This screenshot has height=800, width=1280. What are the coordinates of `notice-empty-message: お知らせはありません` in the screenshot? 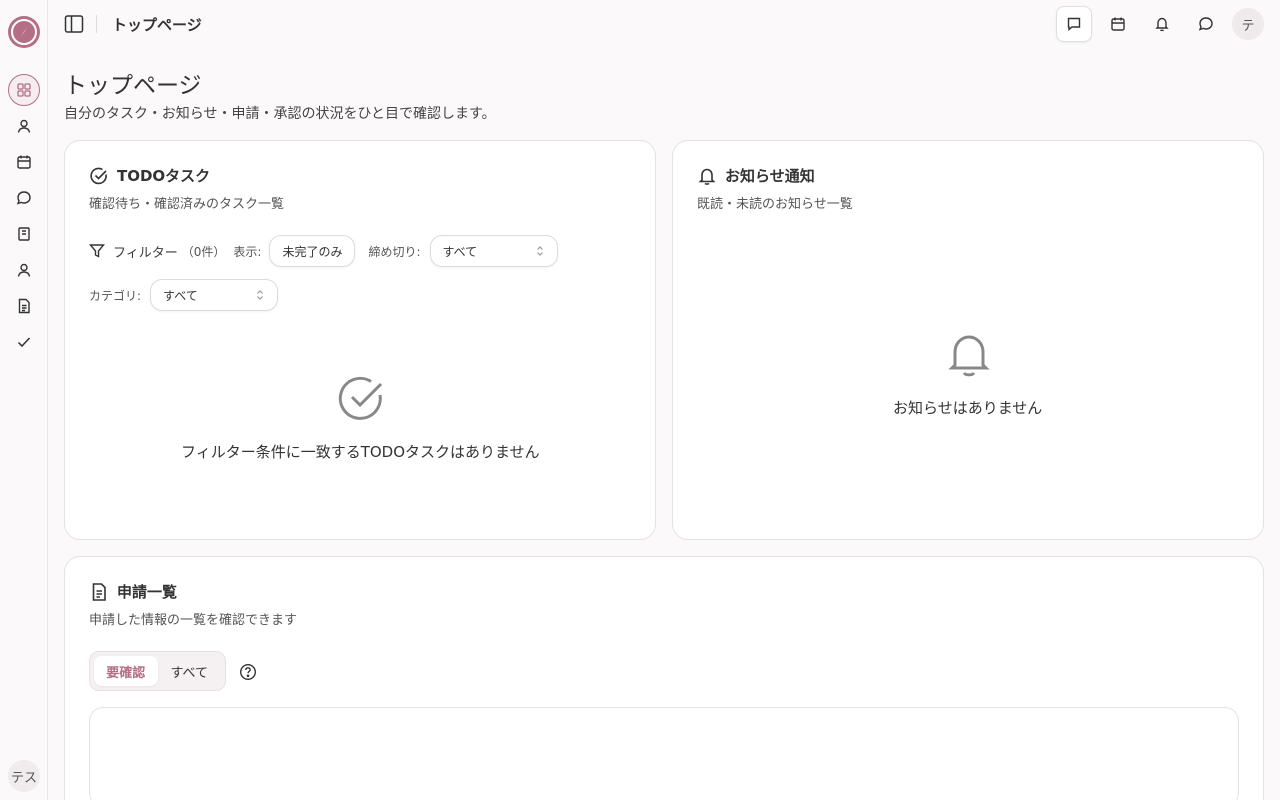 It's located at (968, 408).